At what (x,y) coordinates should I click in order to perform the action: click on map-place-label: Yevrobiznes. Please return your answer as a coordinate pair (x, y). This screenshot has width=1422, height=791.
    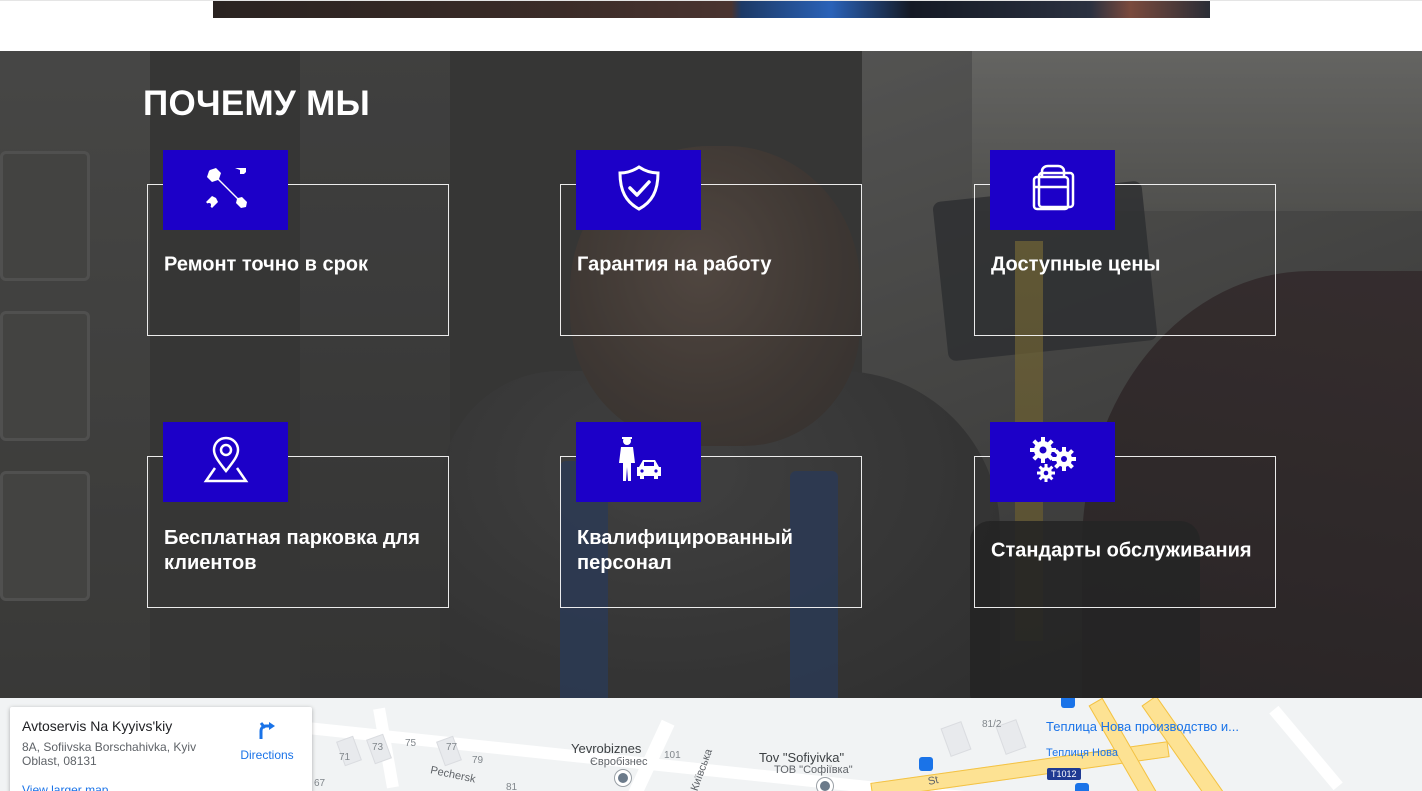
    Looking at the image, I should click on (606, 748).